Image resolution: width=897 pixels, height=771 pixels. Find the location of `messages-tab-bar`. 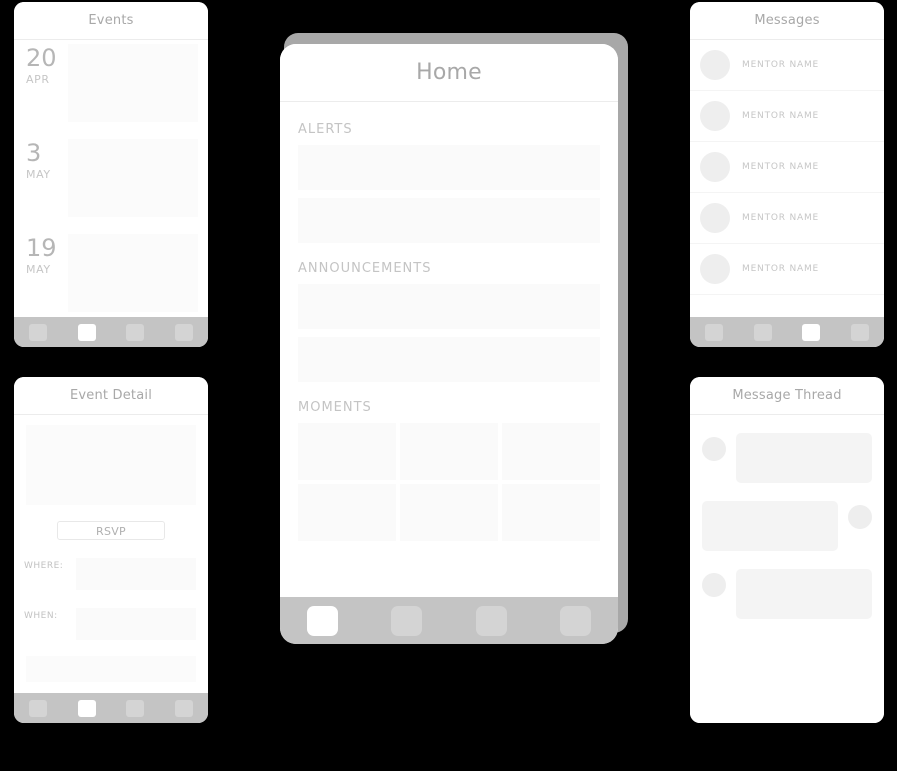

messages-tab-bar is located at coordinates (787, 332).